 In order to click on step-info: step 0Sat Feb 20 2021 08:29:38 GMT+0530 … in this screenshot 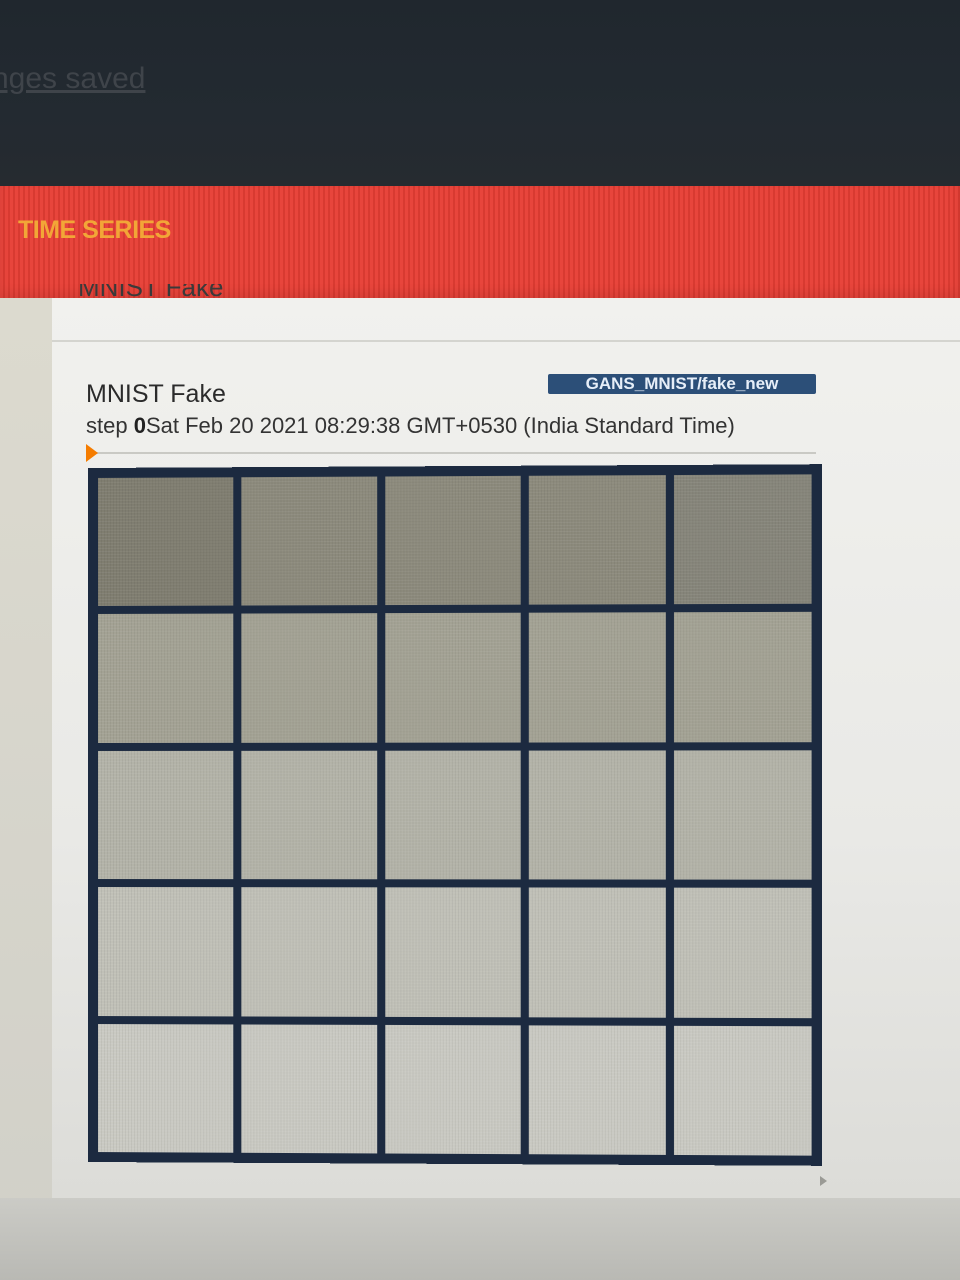, I will do `click(410, 426)`.